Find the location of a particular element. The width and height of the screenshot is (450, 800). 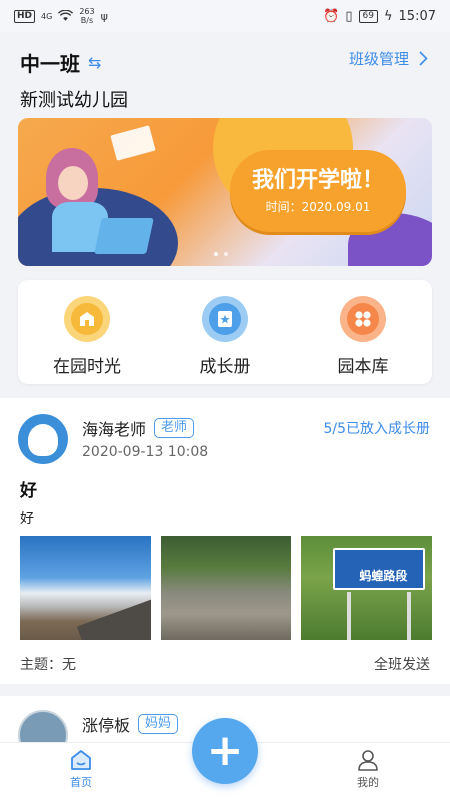

vibrate-icon: ▯ is located at coordinates (349, 16).